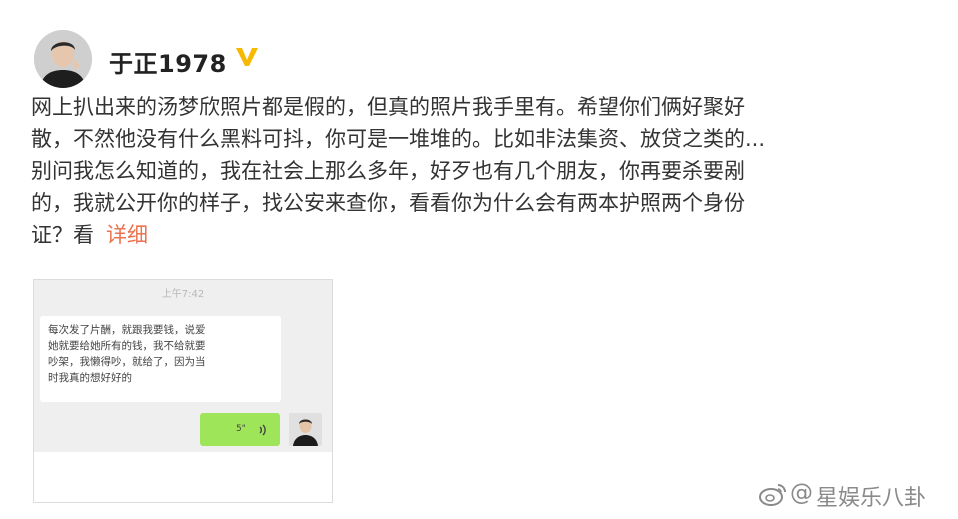 This screenshot has height=519, width=958. What do you see at coordinates (90, 378) in the screenshot?
I see `chat-message-line: 时我真的想好好的` at bounding box center [90, 378].